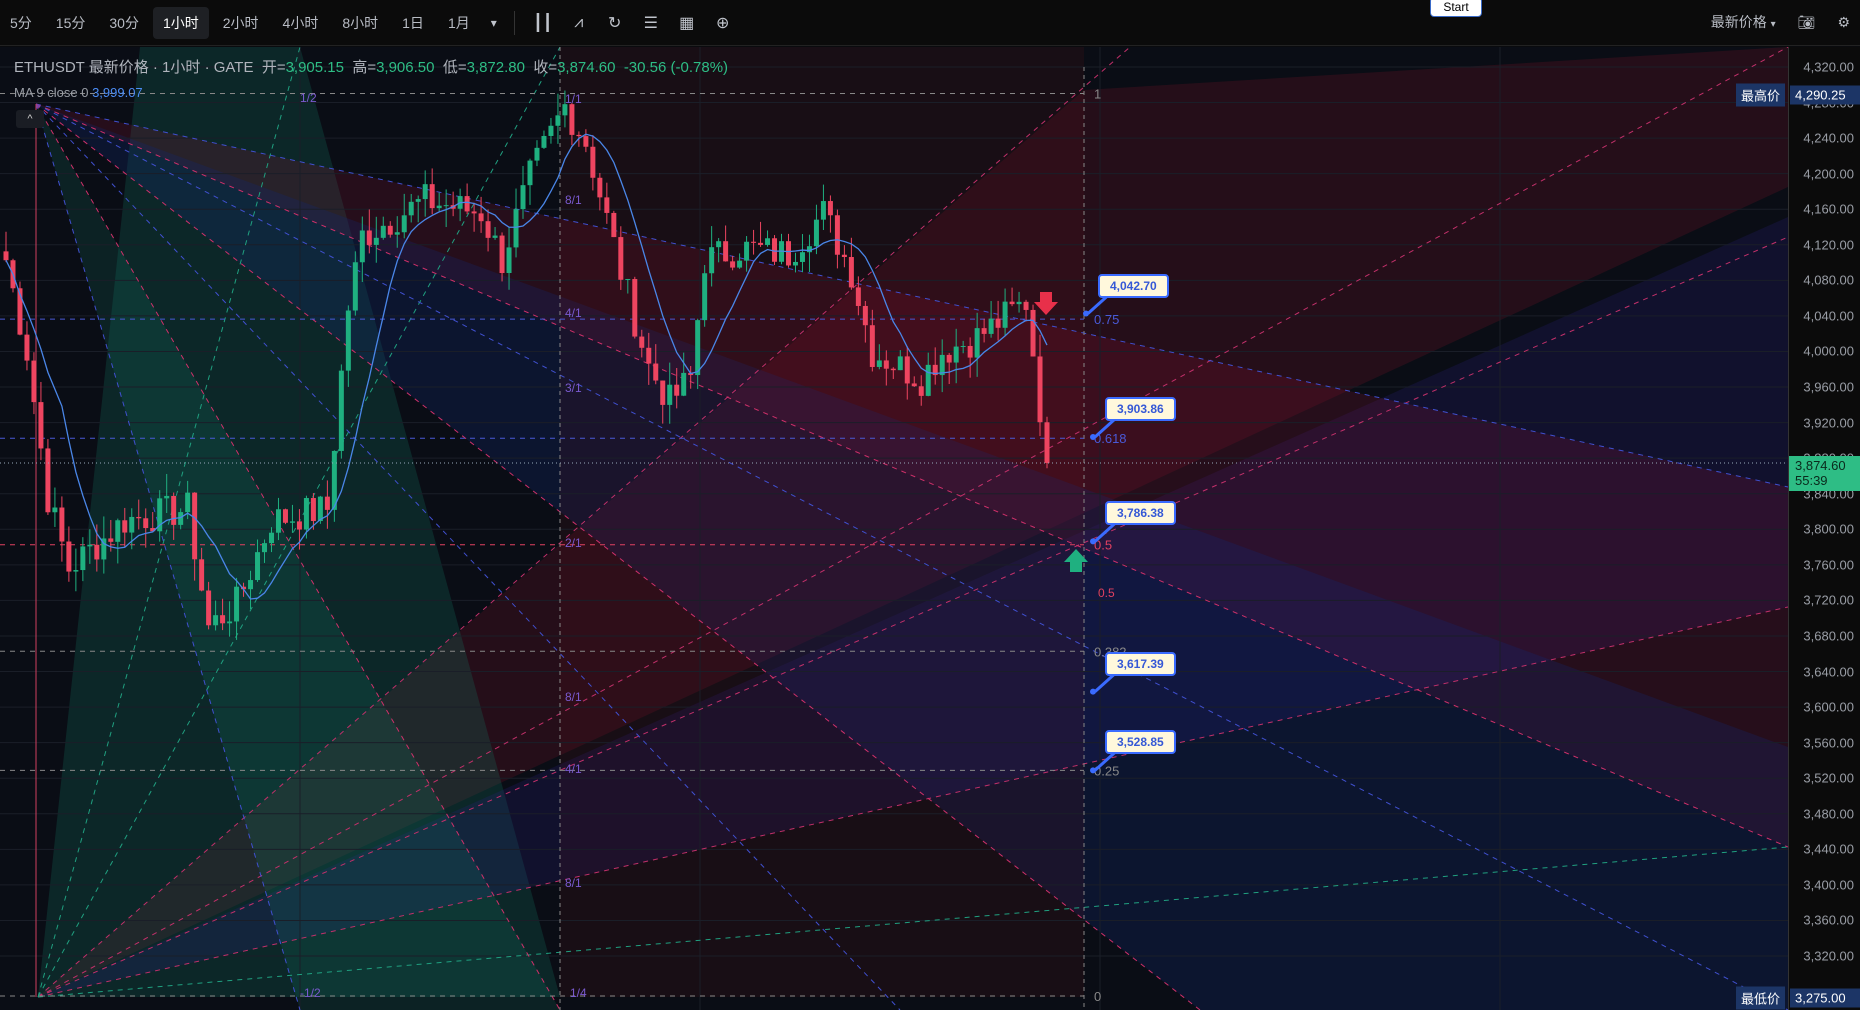  What do you see at coordinates (1106, 593) in the screenshot?
I see `fan-ratio-label: 0.5` at bounding box center [1106, 593].